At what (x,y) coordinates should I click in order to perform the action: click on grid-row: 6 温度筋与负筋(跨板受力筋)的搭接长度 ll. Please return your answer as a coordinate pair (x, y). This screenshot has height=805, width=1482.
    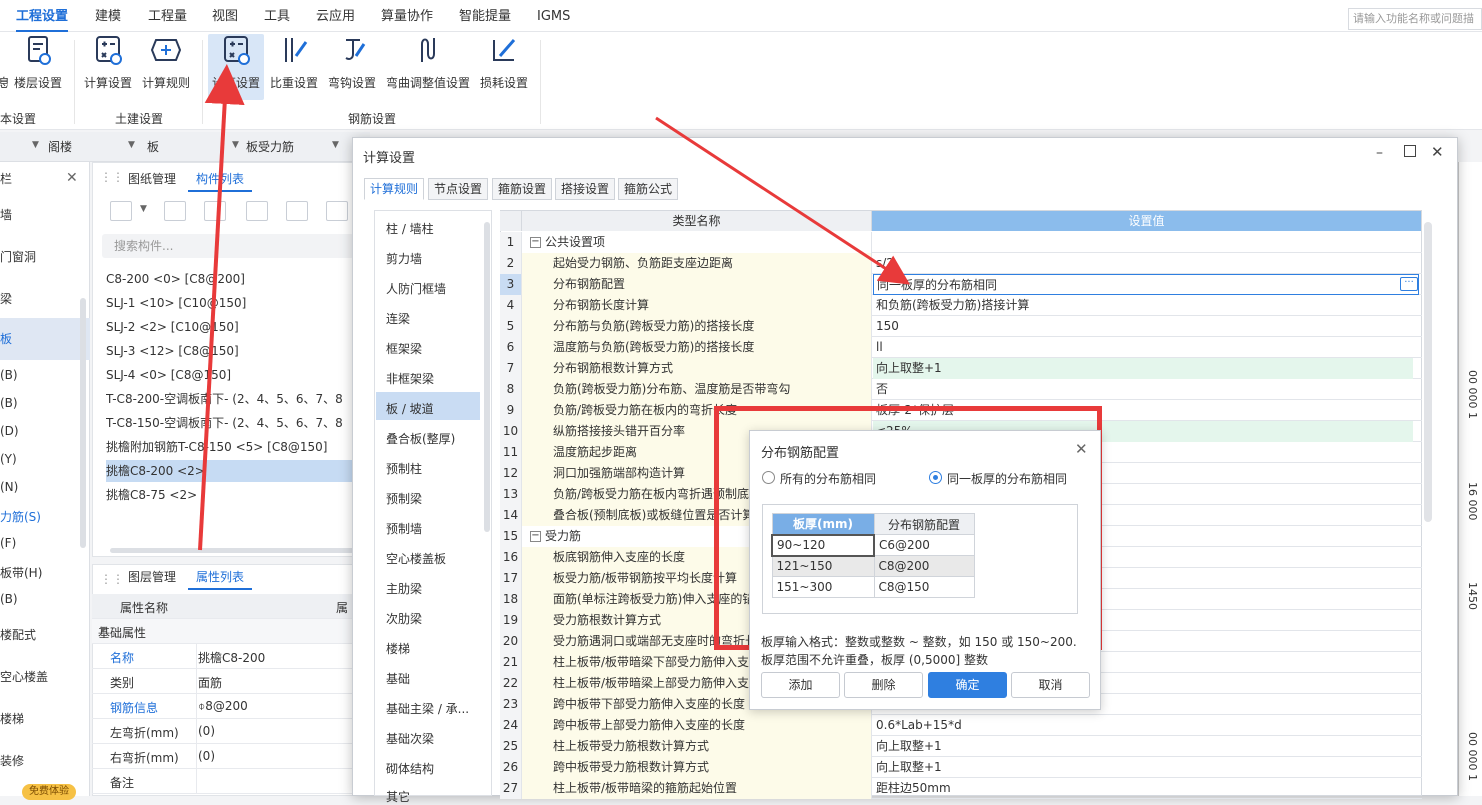
    Looking at the image, I should click on (961, 347).